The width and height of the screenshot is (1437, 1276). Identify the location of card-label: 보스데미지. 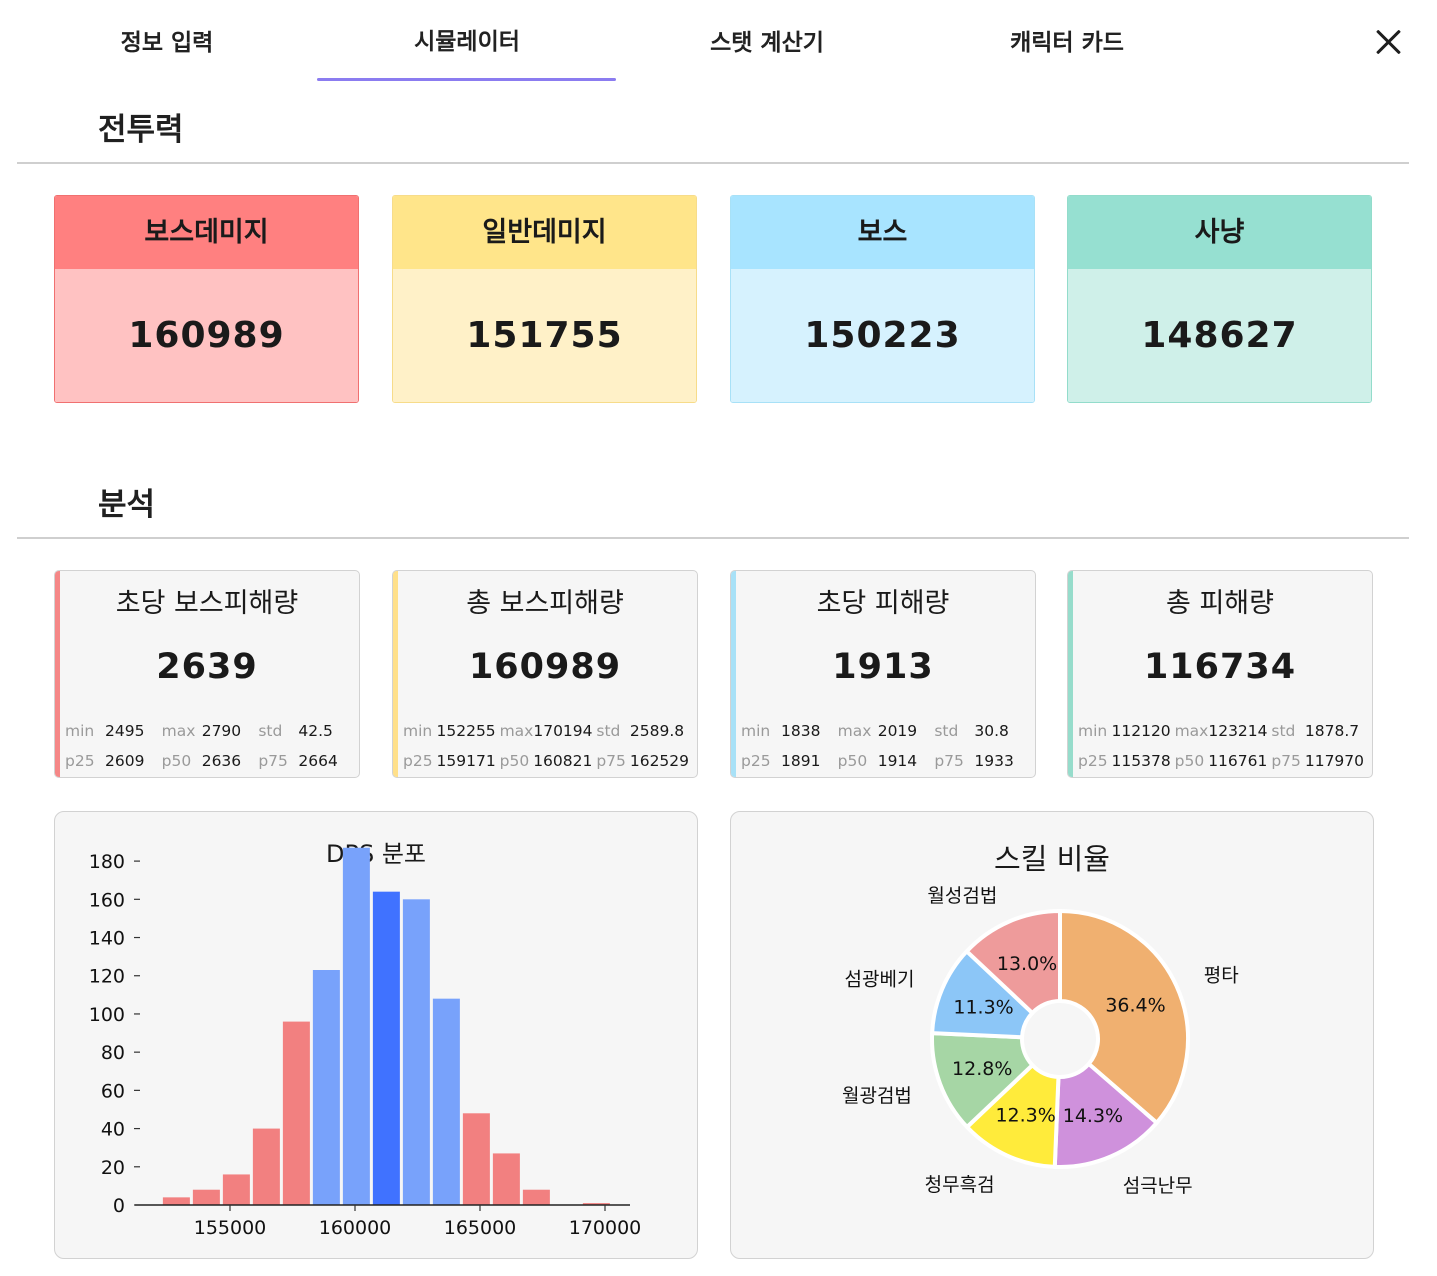
(206, 232).